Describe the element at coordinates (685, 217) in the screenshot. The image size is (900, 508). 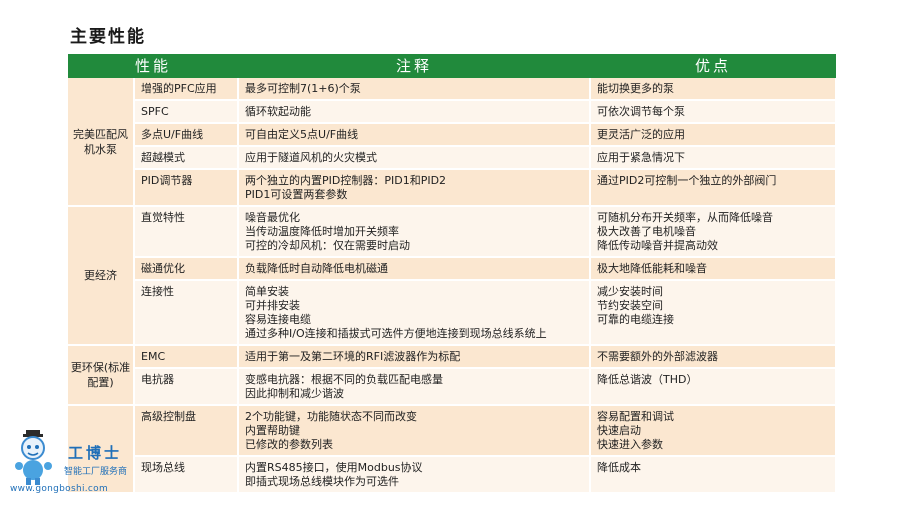
I see `benefit-line: 可随机分布开关频率，从而降低噪音` at that location.